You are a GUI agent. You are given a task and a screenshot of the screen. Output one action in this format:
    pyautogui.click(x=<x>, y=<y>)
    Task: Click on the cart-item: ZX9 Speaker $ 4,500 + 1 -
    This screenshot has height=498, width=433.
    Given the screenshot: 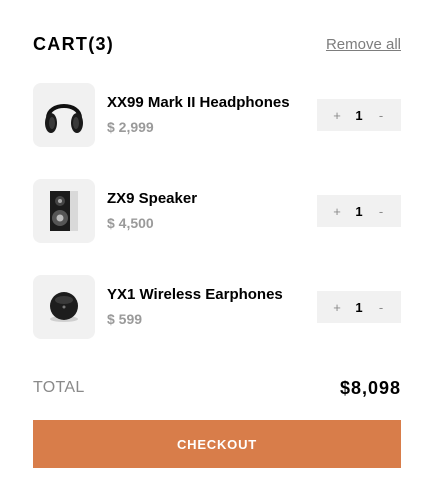 What is the action you would take?
    pyautogui.click(x=217, y=211)
    